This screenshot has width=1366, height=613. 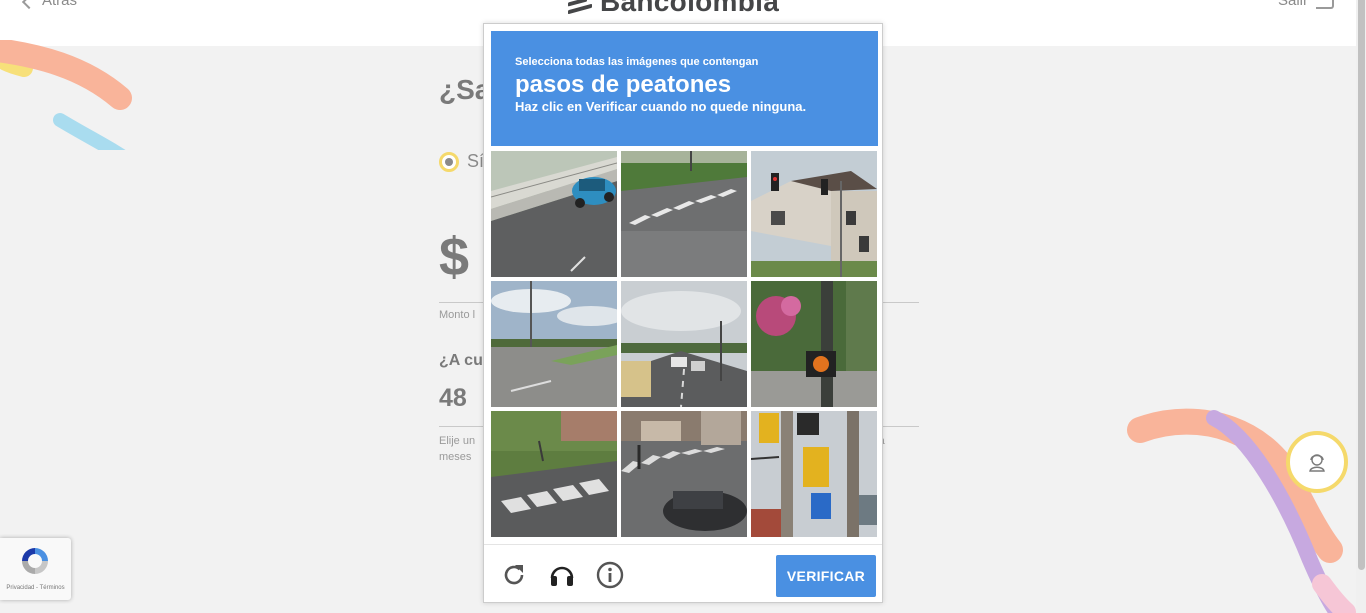 I want to click on info-icon, so click(x=610, y=575).